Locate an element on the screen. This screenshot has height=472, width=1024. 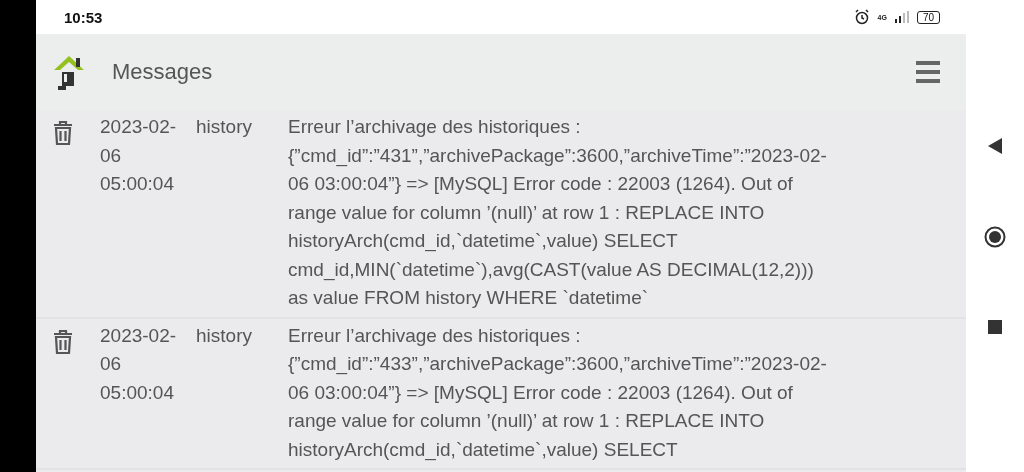
alarm-icon is located at coordinates (861, 17).